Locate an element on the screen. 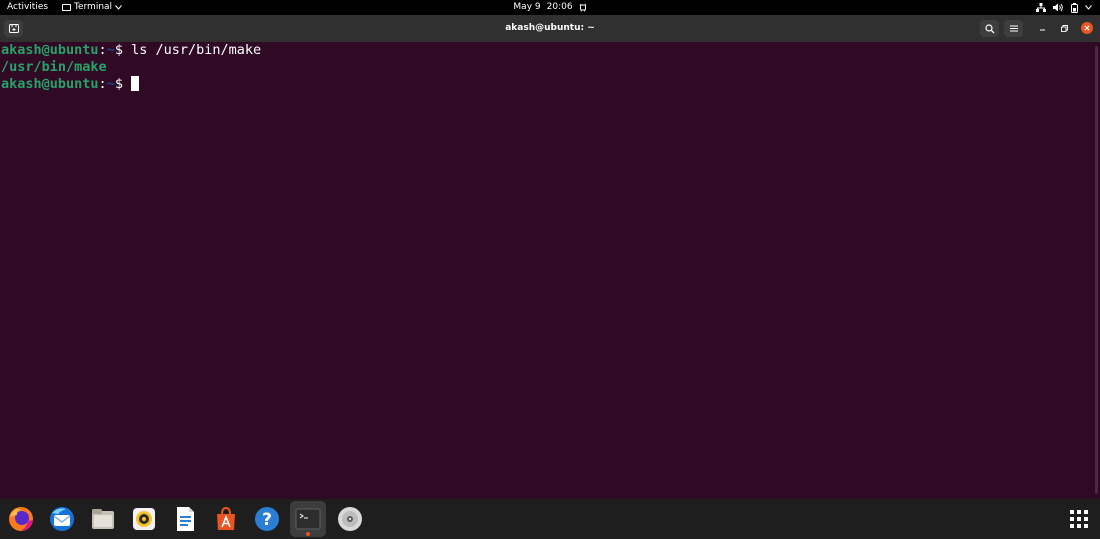 The width and height of the screenshot is (1100, 539). command-text: ls /usr/bin/make is located at coordinates (196, 50).